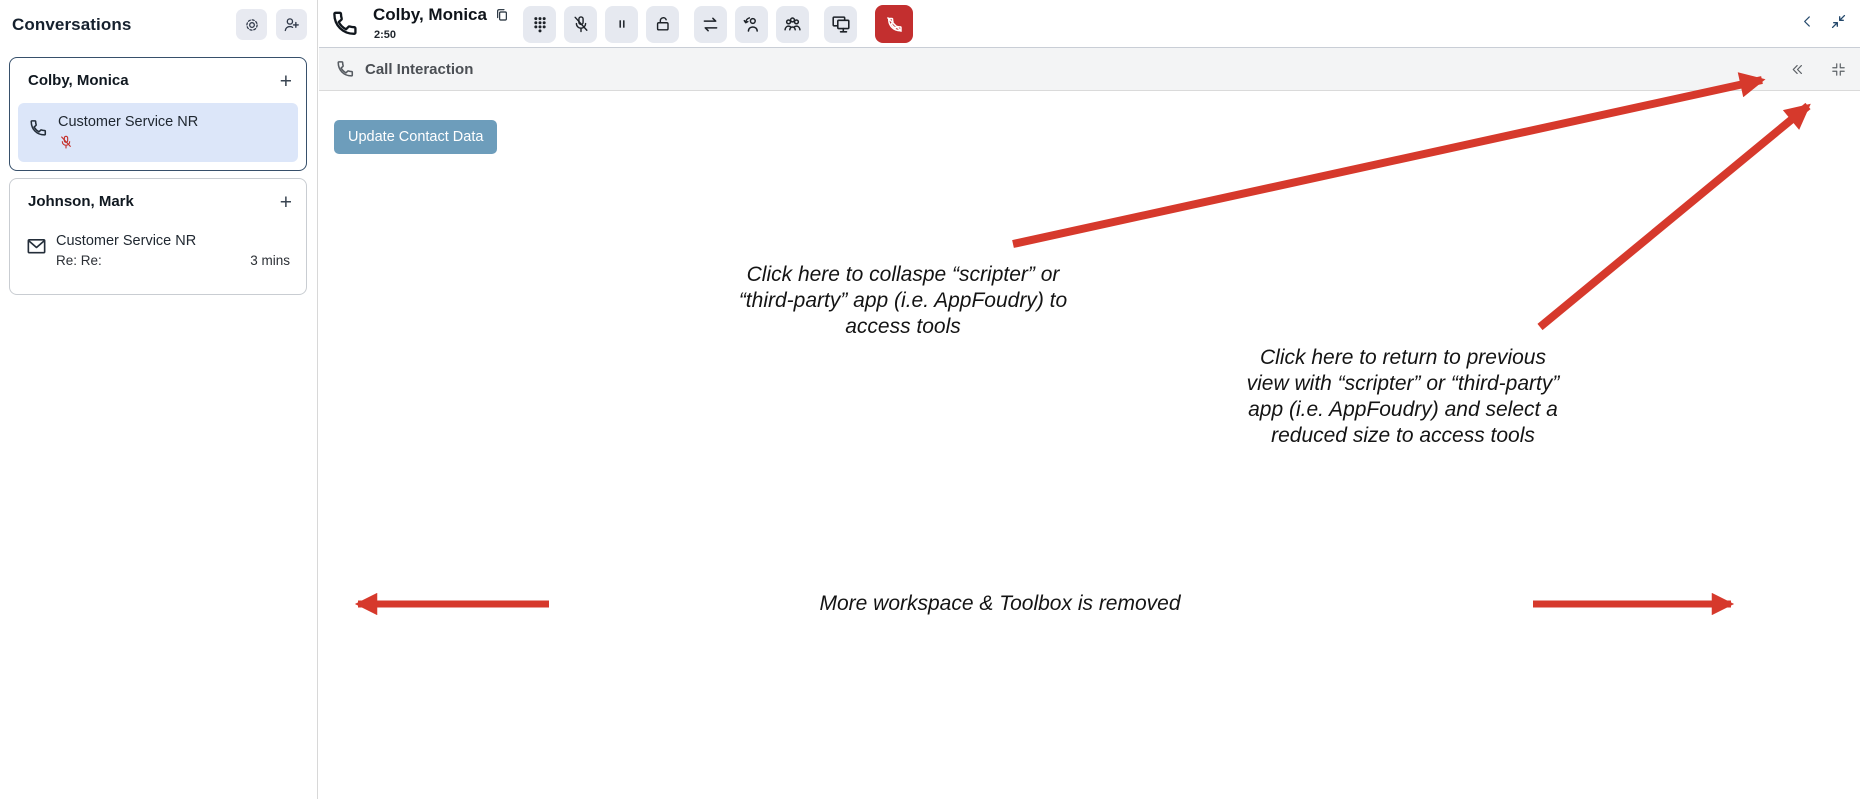 This screenshot has height=799, width=1860. I want to click on transfer-icon, so click(710, 24).